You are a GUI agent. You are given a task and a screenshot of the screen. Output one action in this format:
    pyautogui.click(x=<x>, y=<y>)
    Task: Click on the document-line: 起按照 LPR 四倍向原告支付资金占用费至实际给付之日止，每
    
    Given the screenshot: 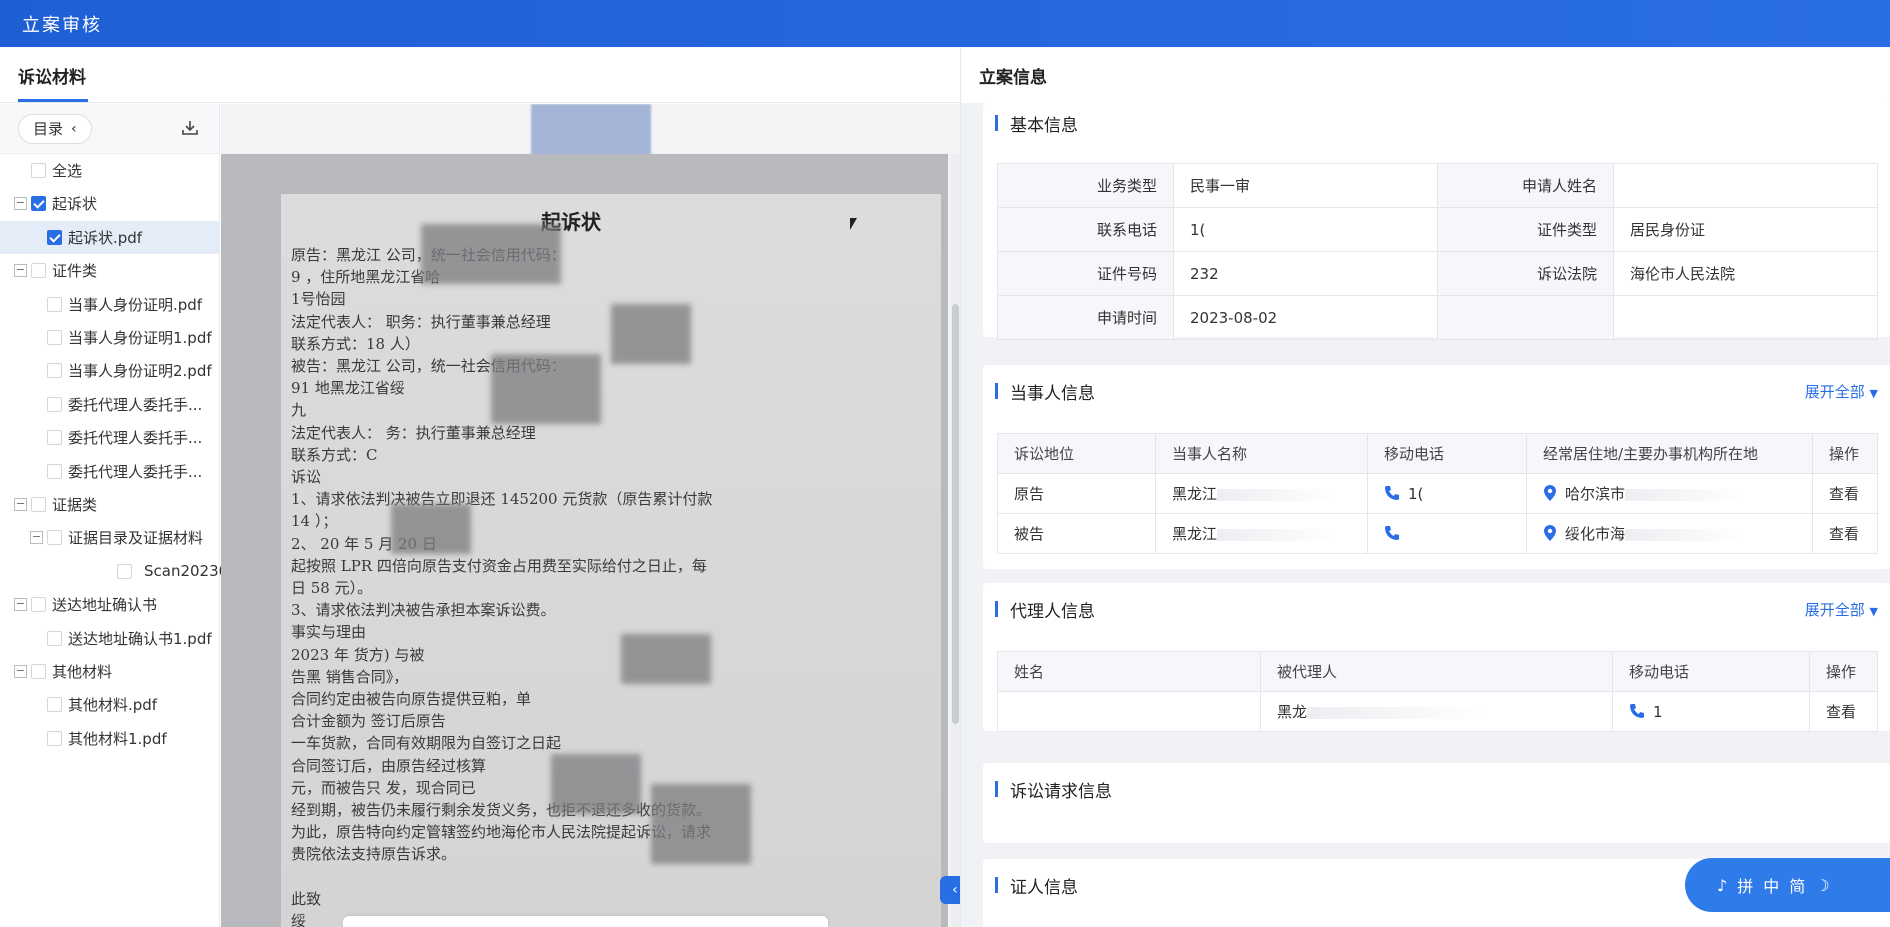 What is the action you would take?
    pyautogui.click(x=499, y=565)
    